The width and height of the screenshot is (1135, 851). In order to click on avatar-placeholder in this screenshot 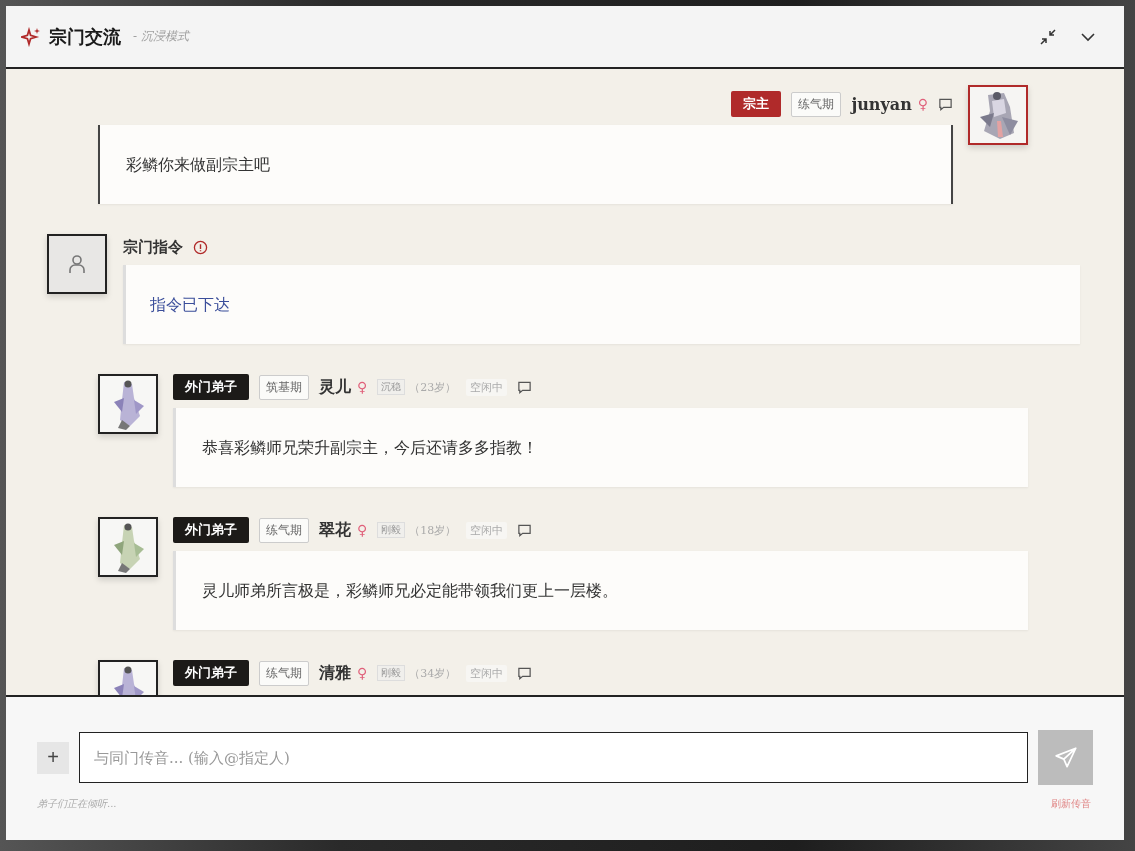, I will do `click(77, 264)`.